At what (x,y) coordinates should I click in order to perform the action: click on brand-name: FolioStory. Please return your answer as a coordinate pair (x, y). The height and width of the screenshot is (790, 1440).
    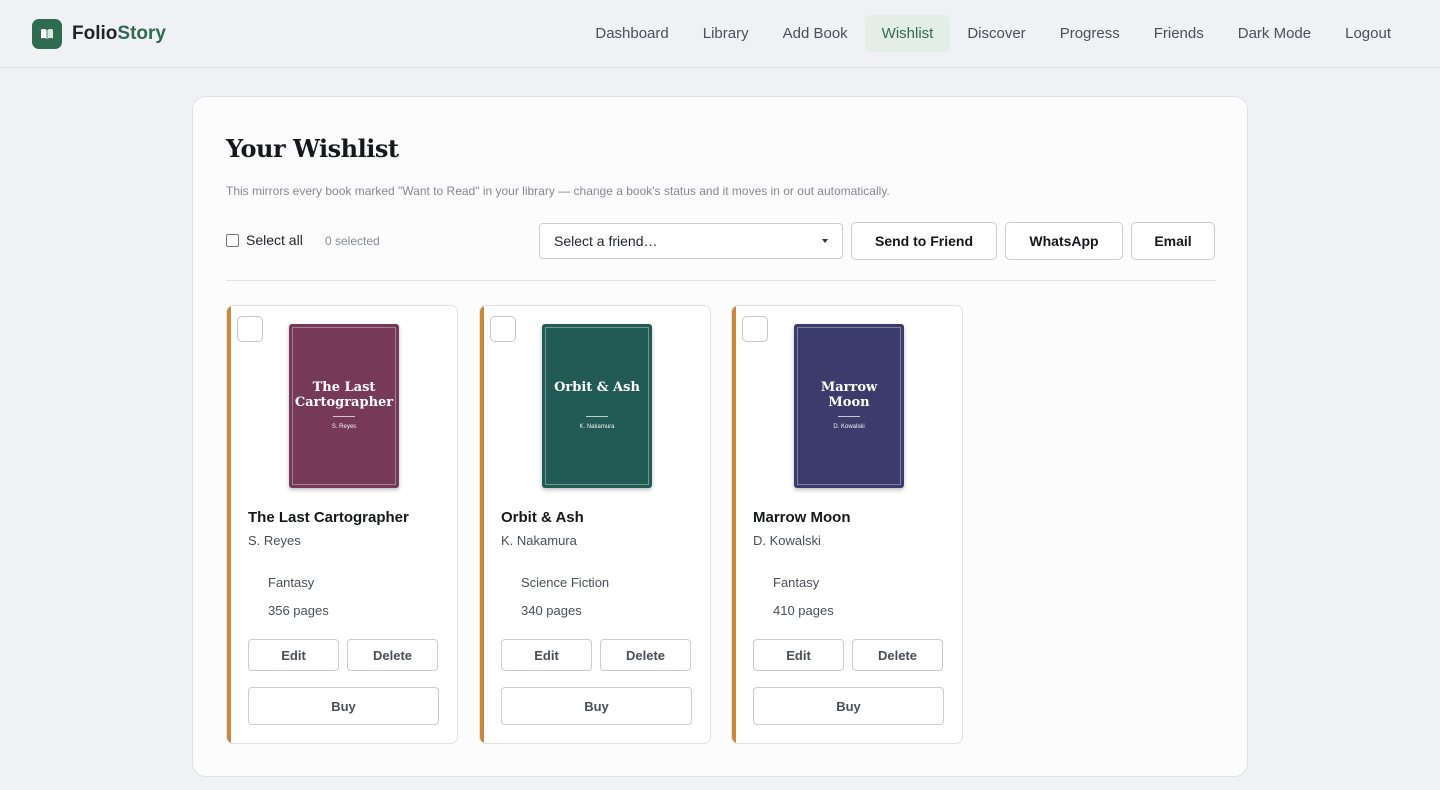
    Looking at the image, I should click on (119, 34).